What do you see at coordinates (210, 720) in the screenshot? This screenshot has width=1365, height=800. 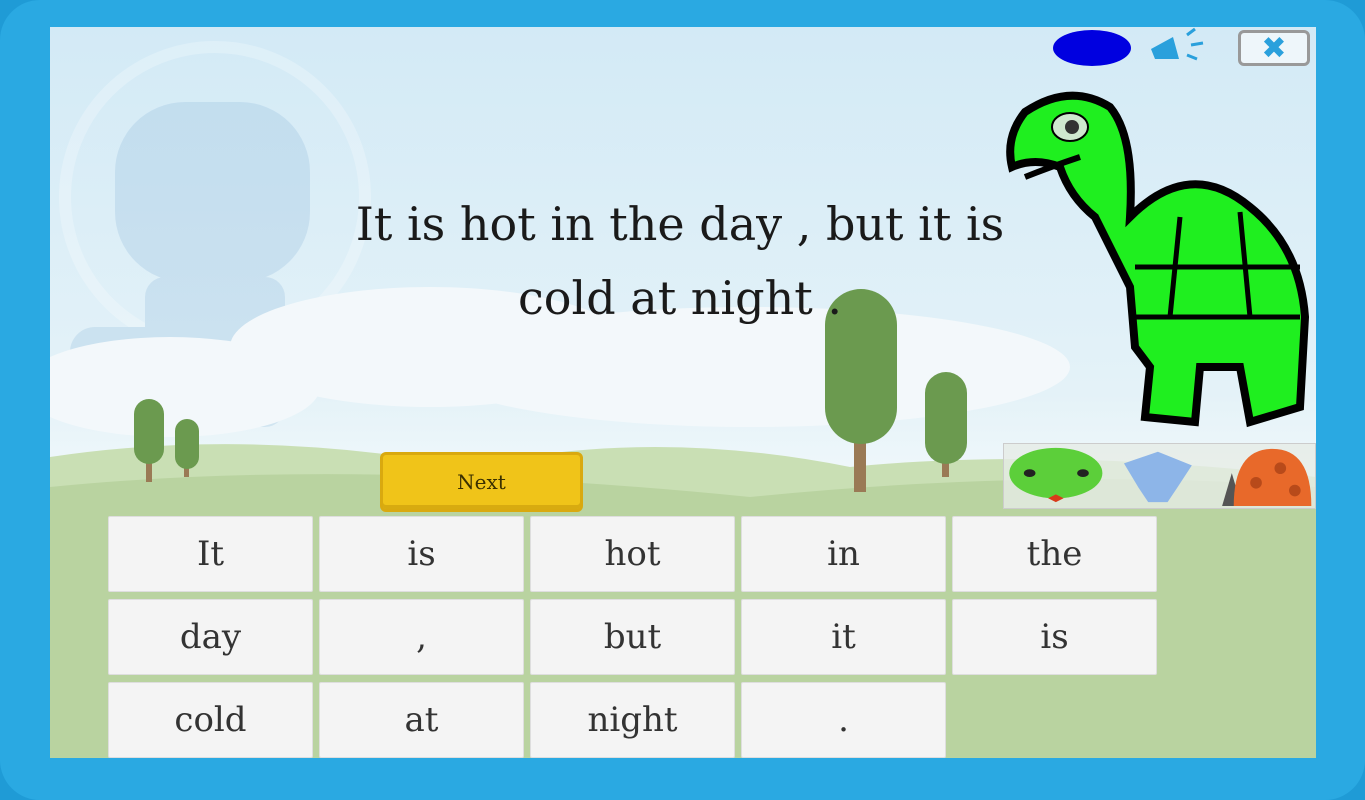 I see `word-tile: cold` at bounding box center [210, 720].